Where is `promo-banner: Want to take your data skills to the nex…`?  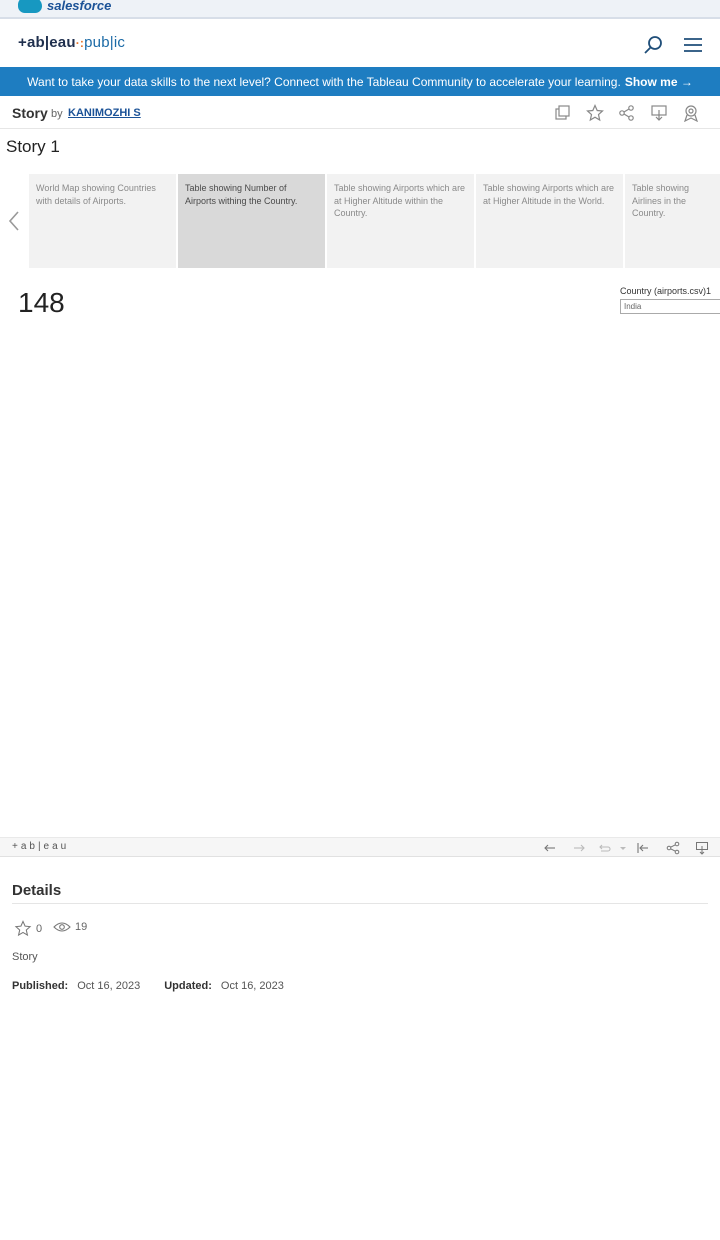
promo-banner: Want to take your data skills to the nex… is located at coordinates (360, 81).